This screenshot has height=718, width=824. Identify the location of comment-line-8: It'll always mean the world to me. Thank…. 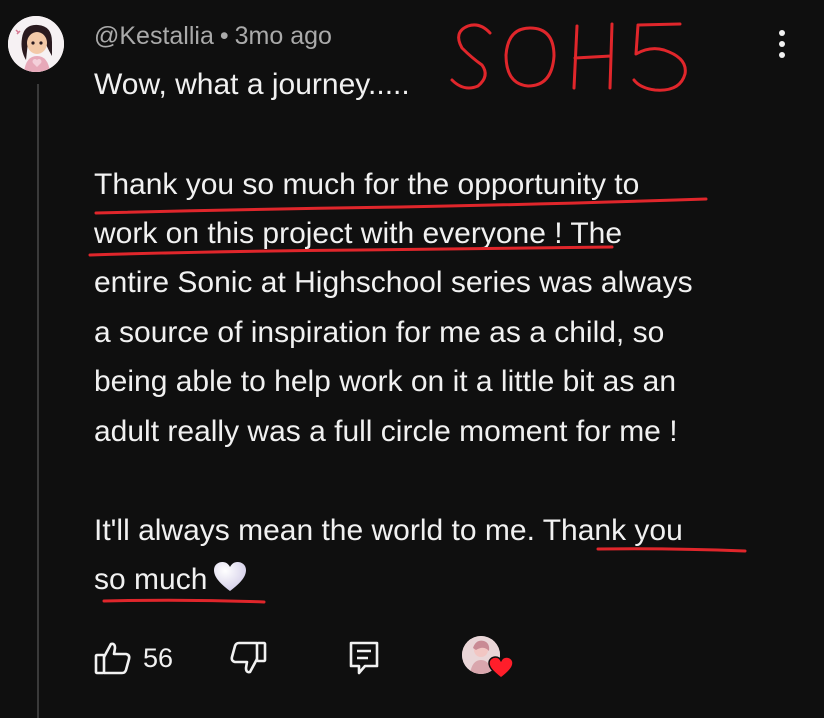
(388, 530).